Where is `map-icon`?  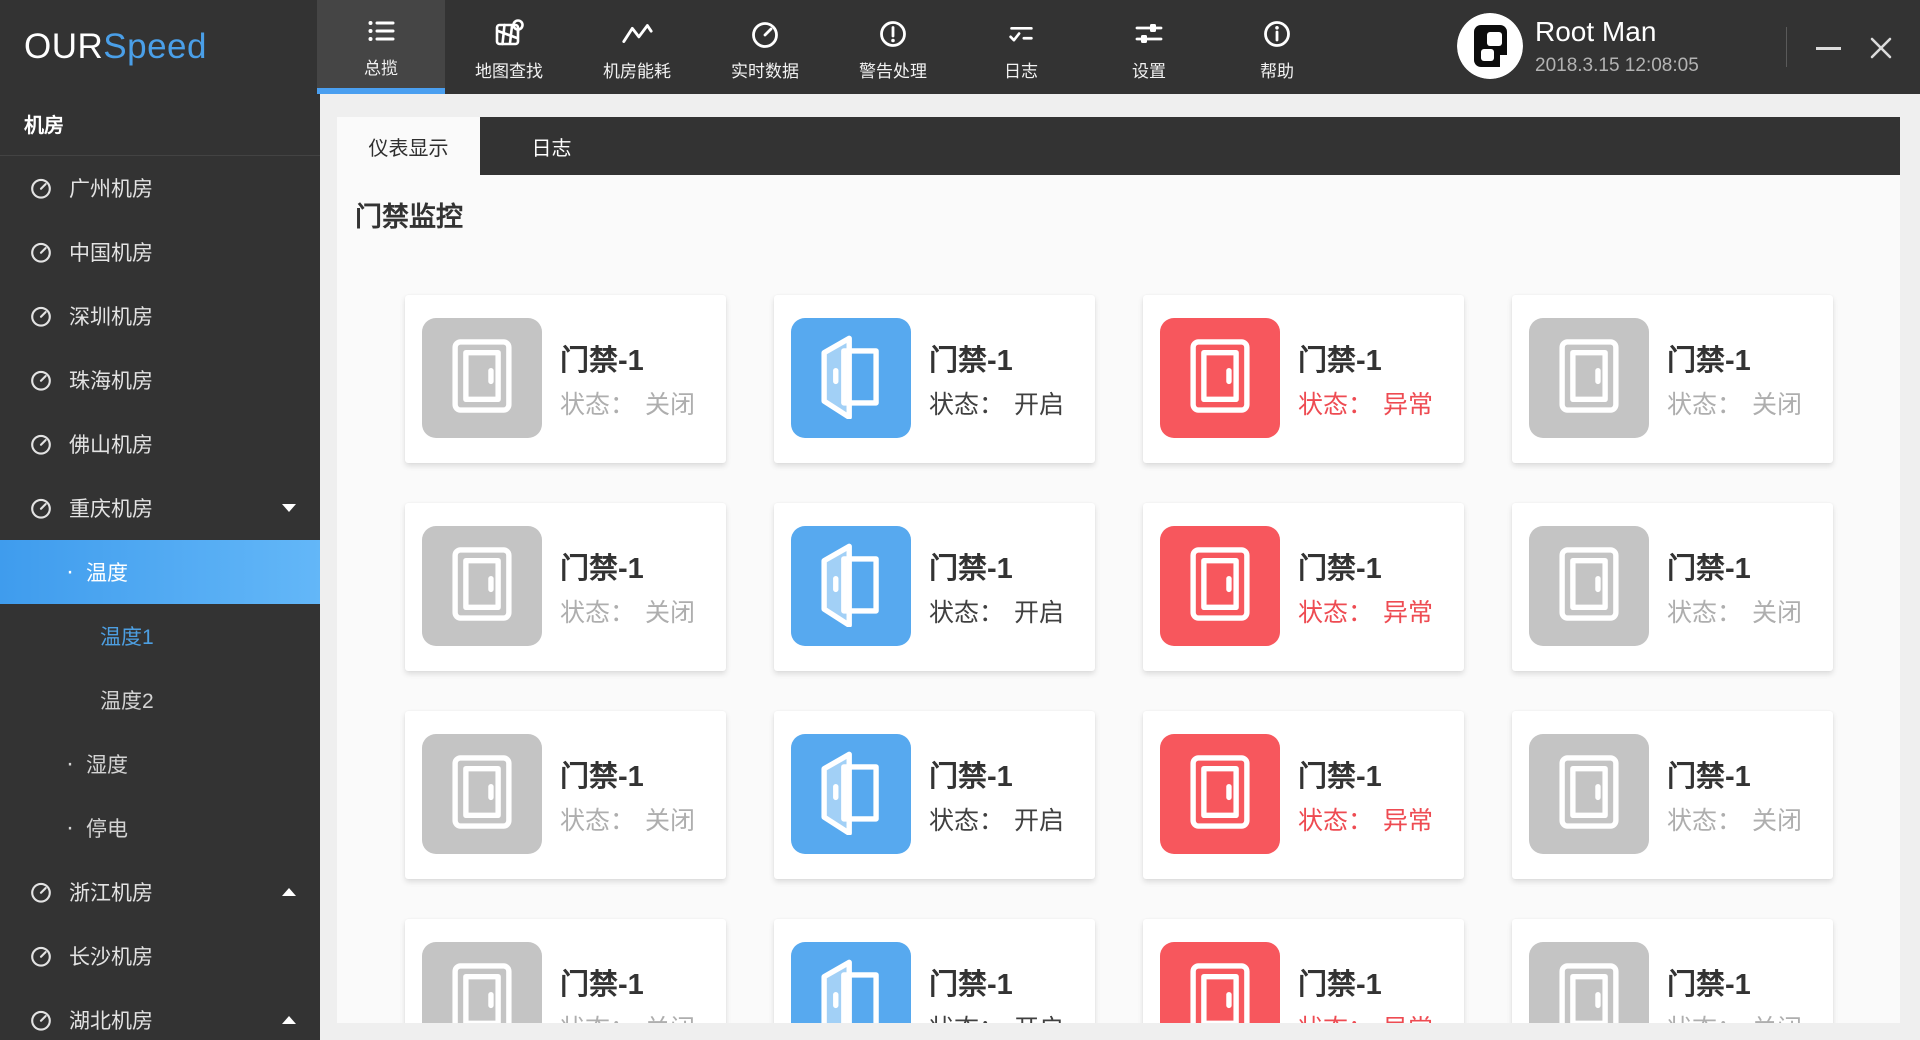 map-icon is located at coordinates (509, 34).